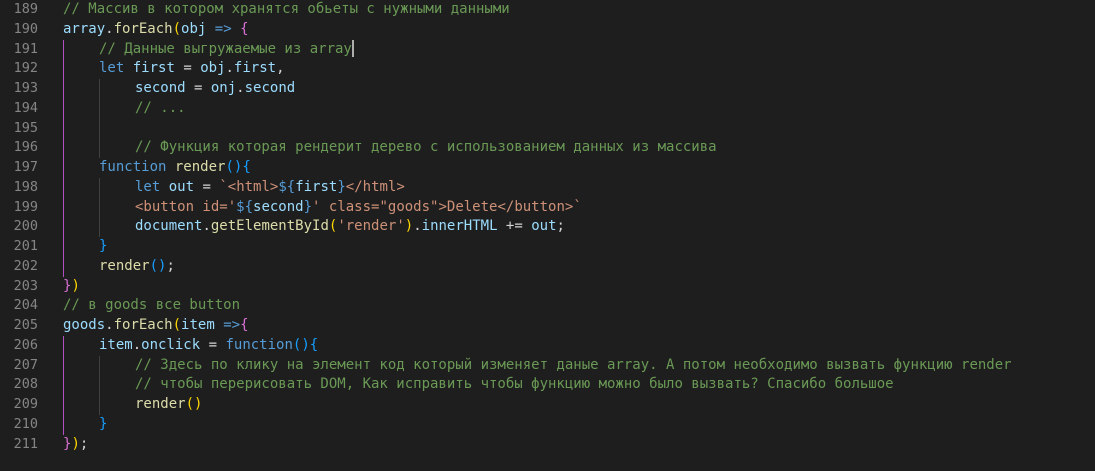 The height and width of the screenshot is (471, 1095). What do you see at coordinates (177, 325) in the screenshot?
I see `code-token: (` at bounding box center [177, 325].